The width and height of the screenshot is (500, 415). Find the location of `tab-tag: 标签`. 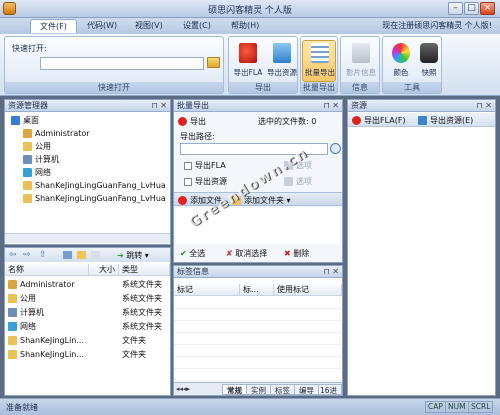

tab-tag: 标签 is located at coordinates (282, 389).